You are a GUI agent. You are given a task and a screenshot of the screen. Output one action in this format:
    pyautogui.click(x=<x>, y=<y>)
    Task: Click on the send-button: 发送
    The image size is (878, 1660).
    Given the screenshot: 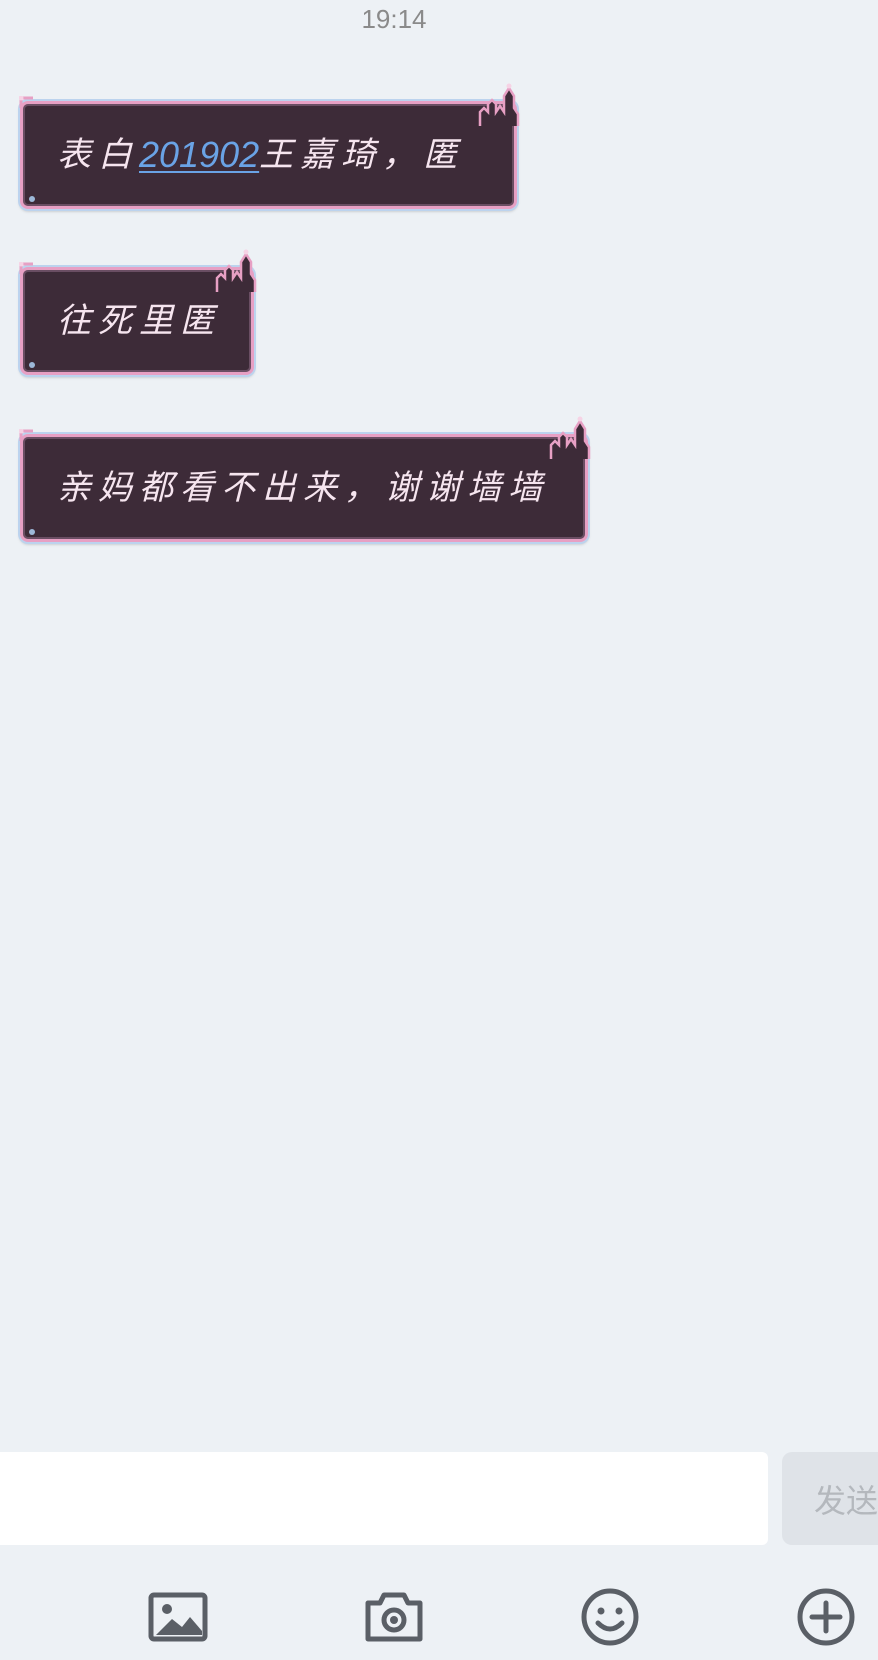 What is the action you would take?
    pyautogui.click(x=830, y=1498)
    